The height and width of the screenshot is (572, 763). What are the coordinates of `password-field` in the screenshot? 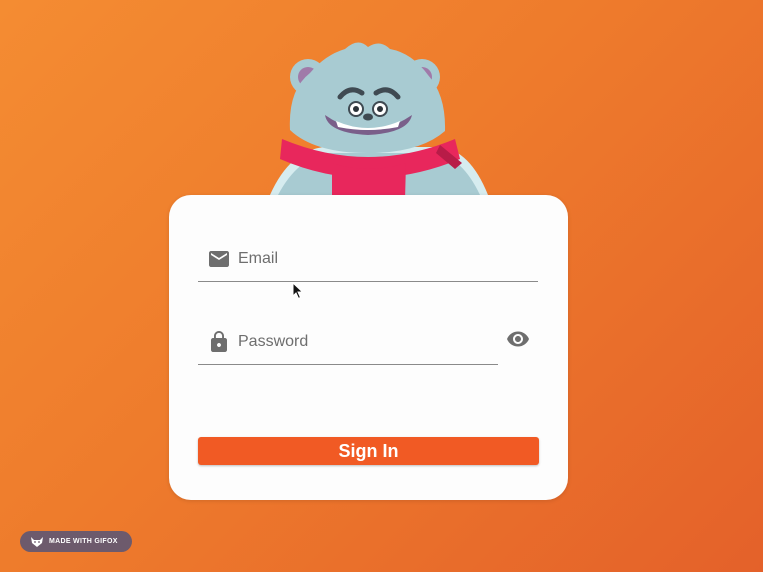 It's located at (348, 344).